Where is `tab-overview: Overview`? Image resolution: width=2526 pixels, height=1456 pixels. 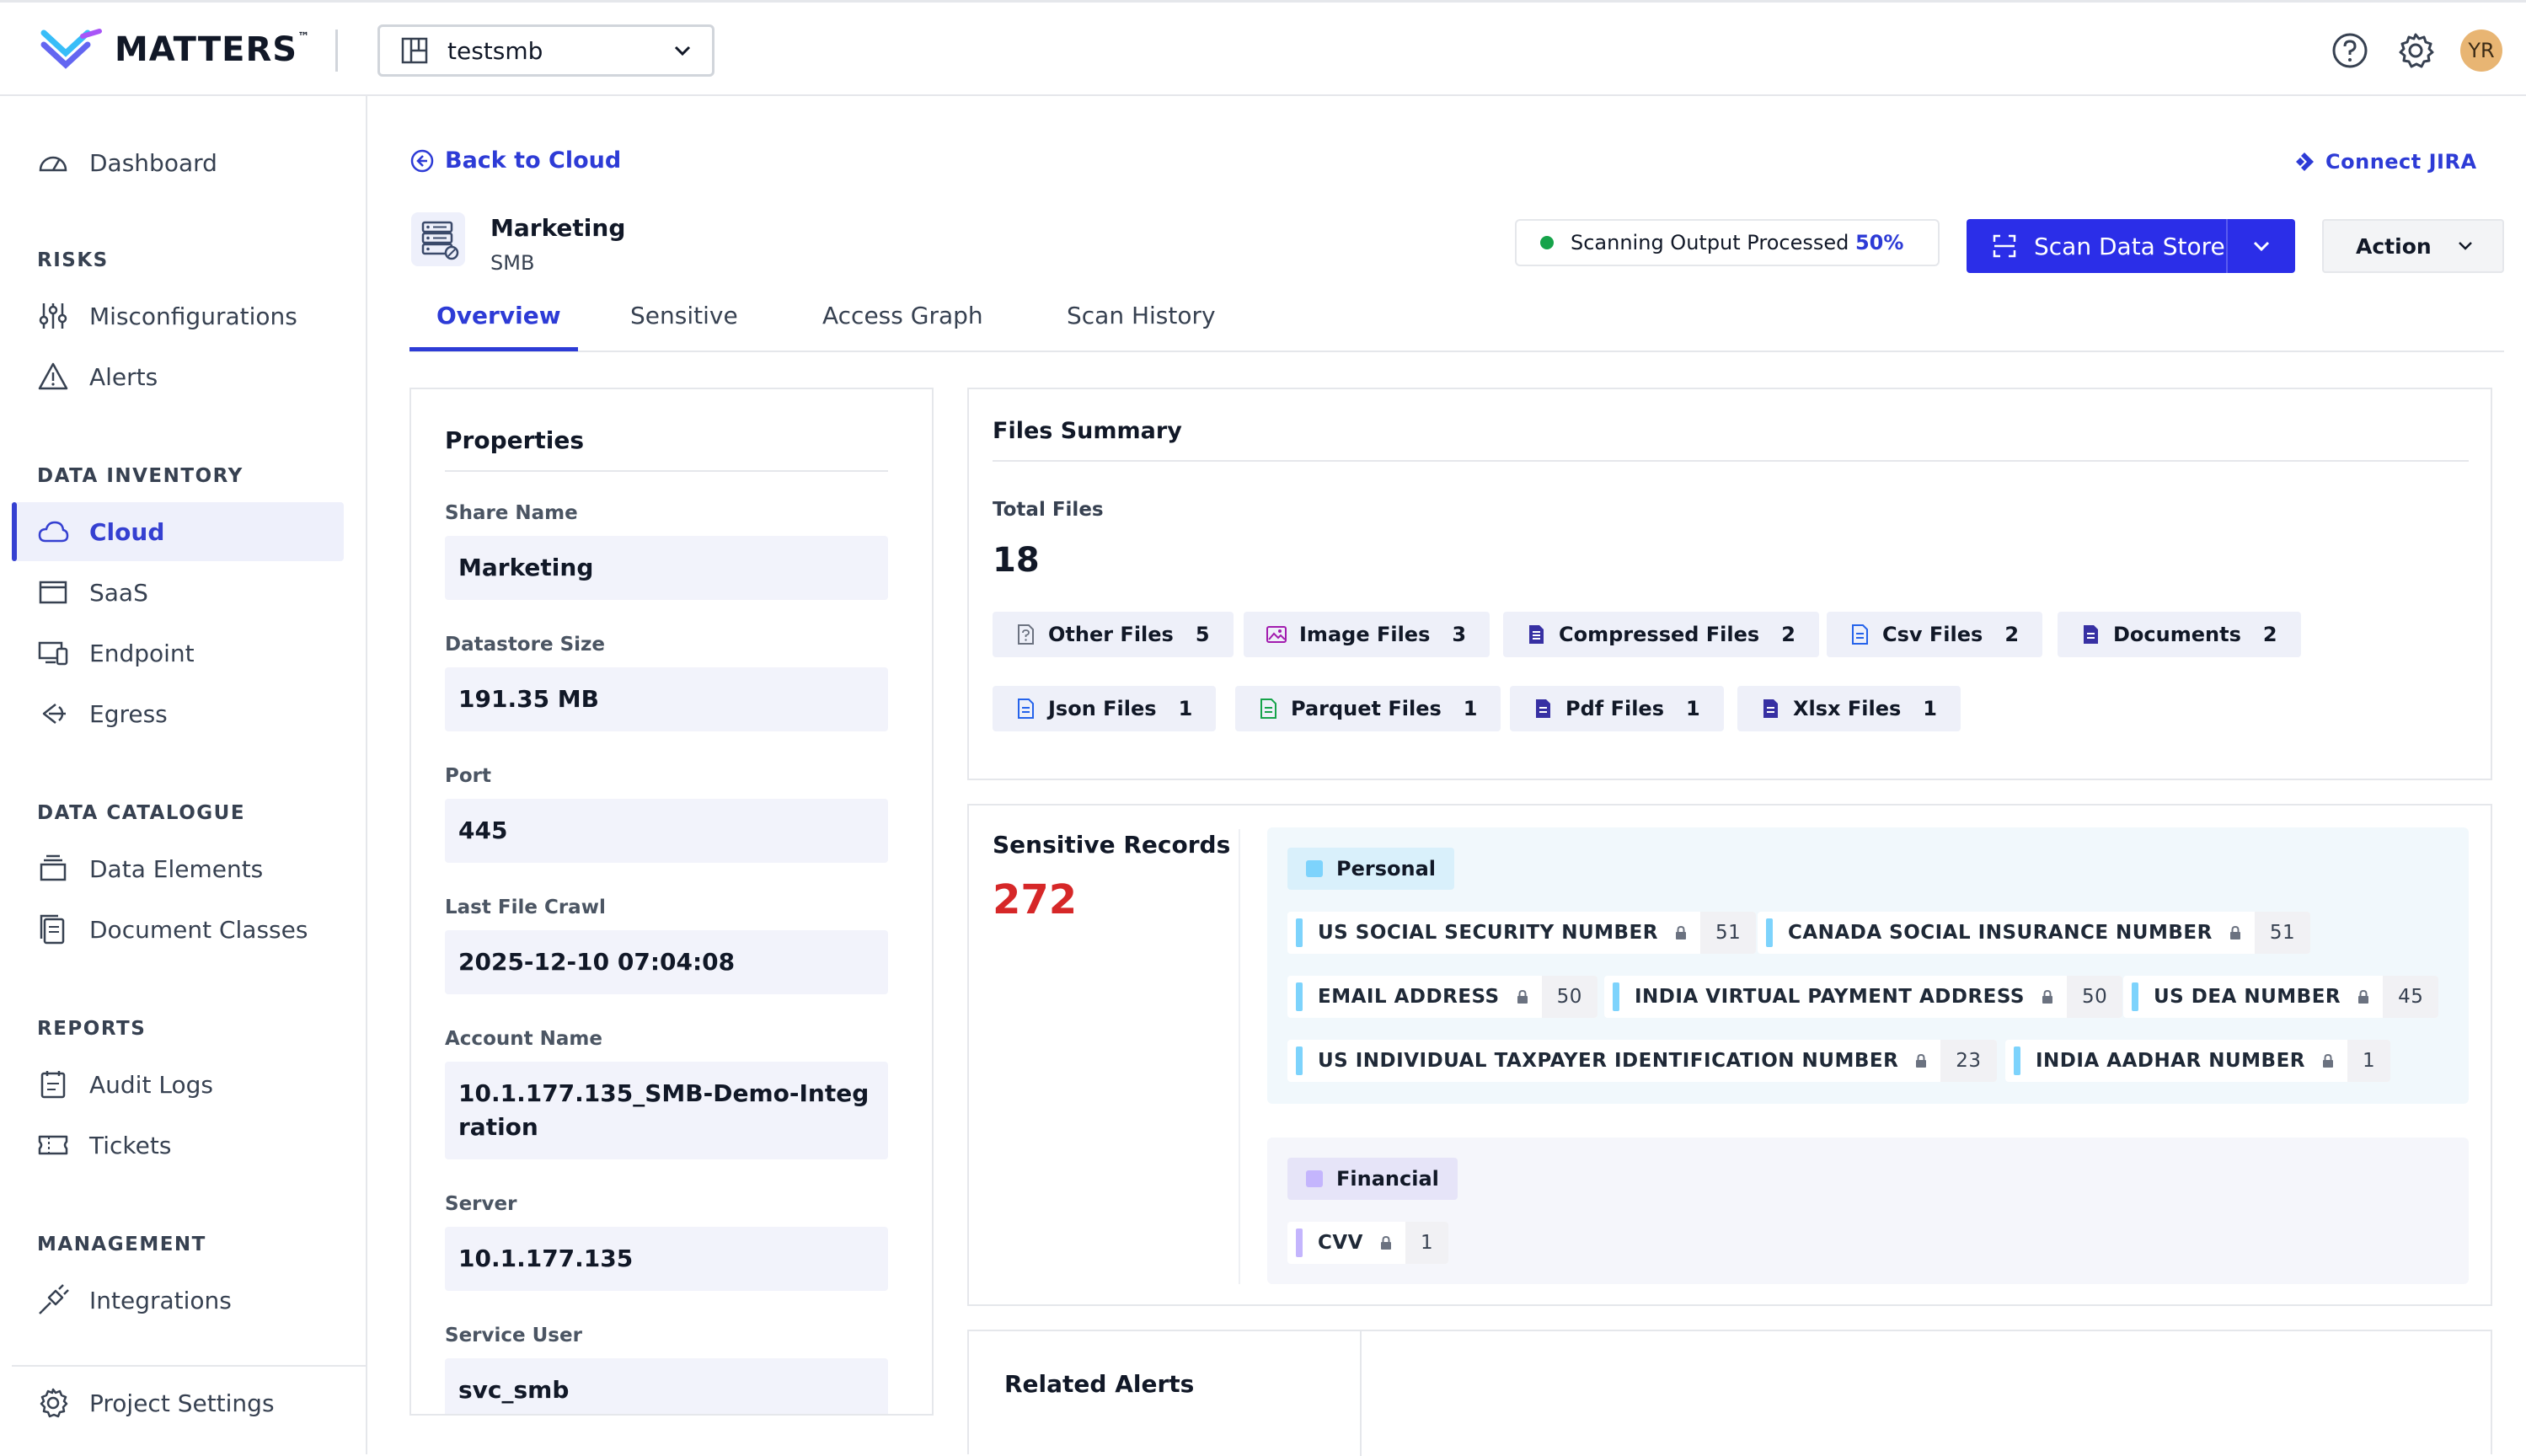 tab-overview: Overview is located at coordinates (498, 315).